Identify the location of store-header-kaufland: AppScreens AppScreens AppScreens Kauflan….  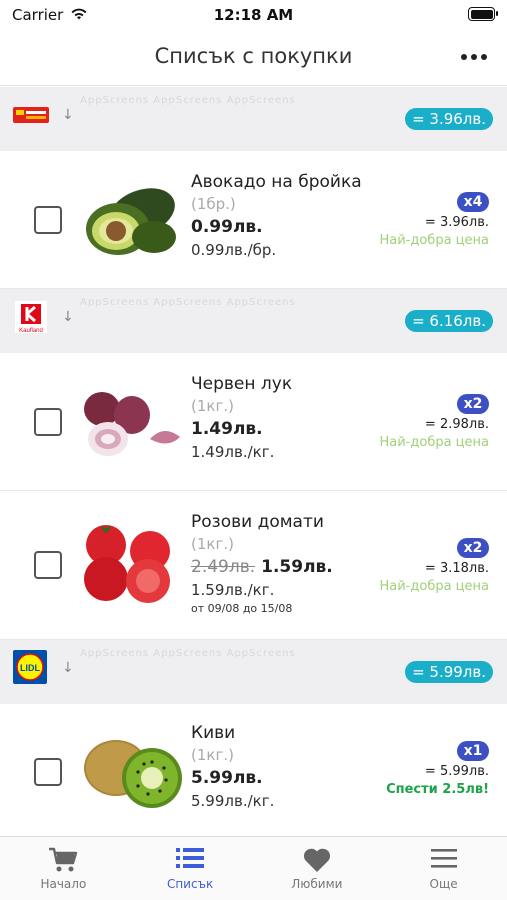
(253, 321).